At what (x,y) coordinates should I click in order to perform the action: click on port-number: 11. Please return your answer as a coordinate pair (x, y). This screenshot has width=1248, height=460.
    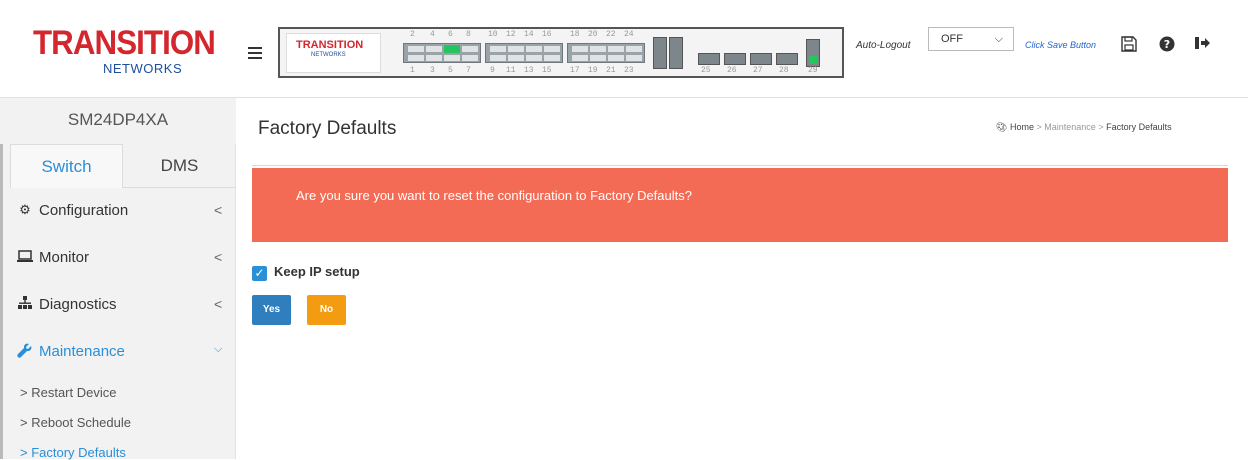
    Looking at the image, I should click on (511, 70).